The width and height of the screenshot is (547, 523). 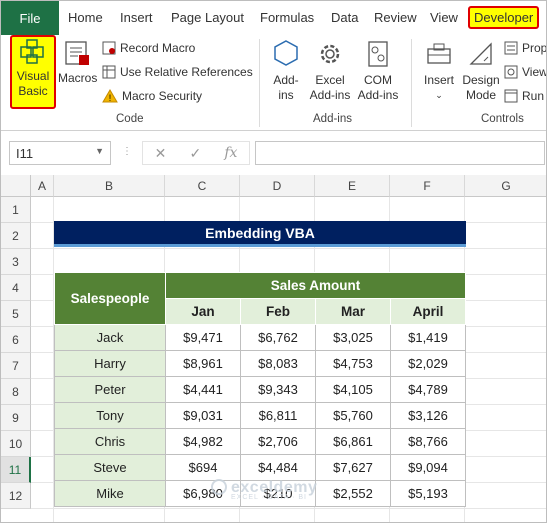 I want to click on amount-cell: $9,031, so click(x=203, y=415).